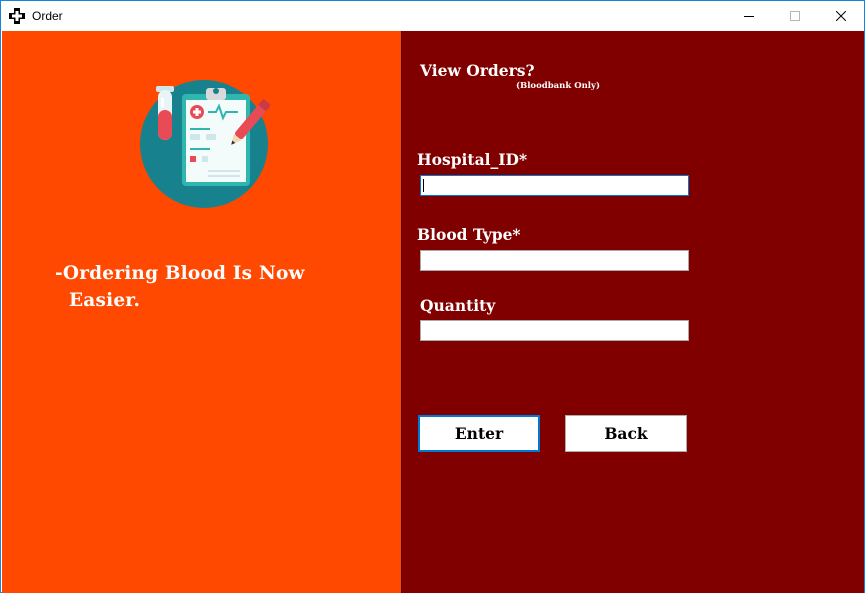 The width and height of the screenshot is (865, 593). I want to click on bloodbank-only-note: (Bloodbank Only), so click(558, 86).